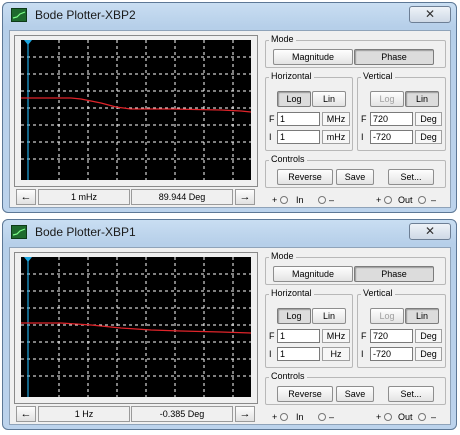 This screenshot has height=435, width=460. Describe the element at coordinates (336, 354) in the screenshot. I see `horizontal-initial-unit: Hz` at that location.